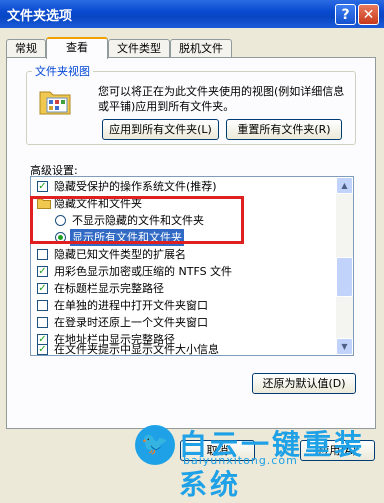 The width and height of the screenshot is (384, 503). Describe the element at coordinates (77, 48) in the screenshot. I see `tab-view: 查看` at that location.